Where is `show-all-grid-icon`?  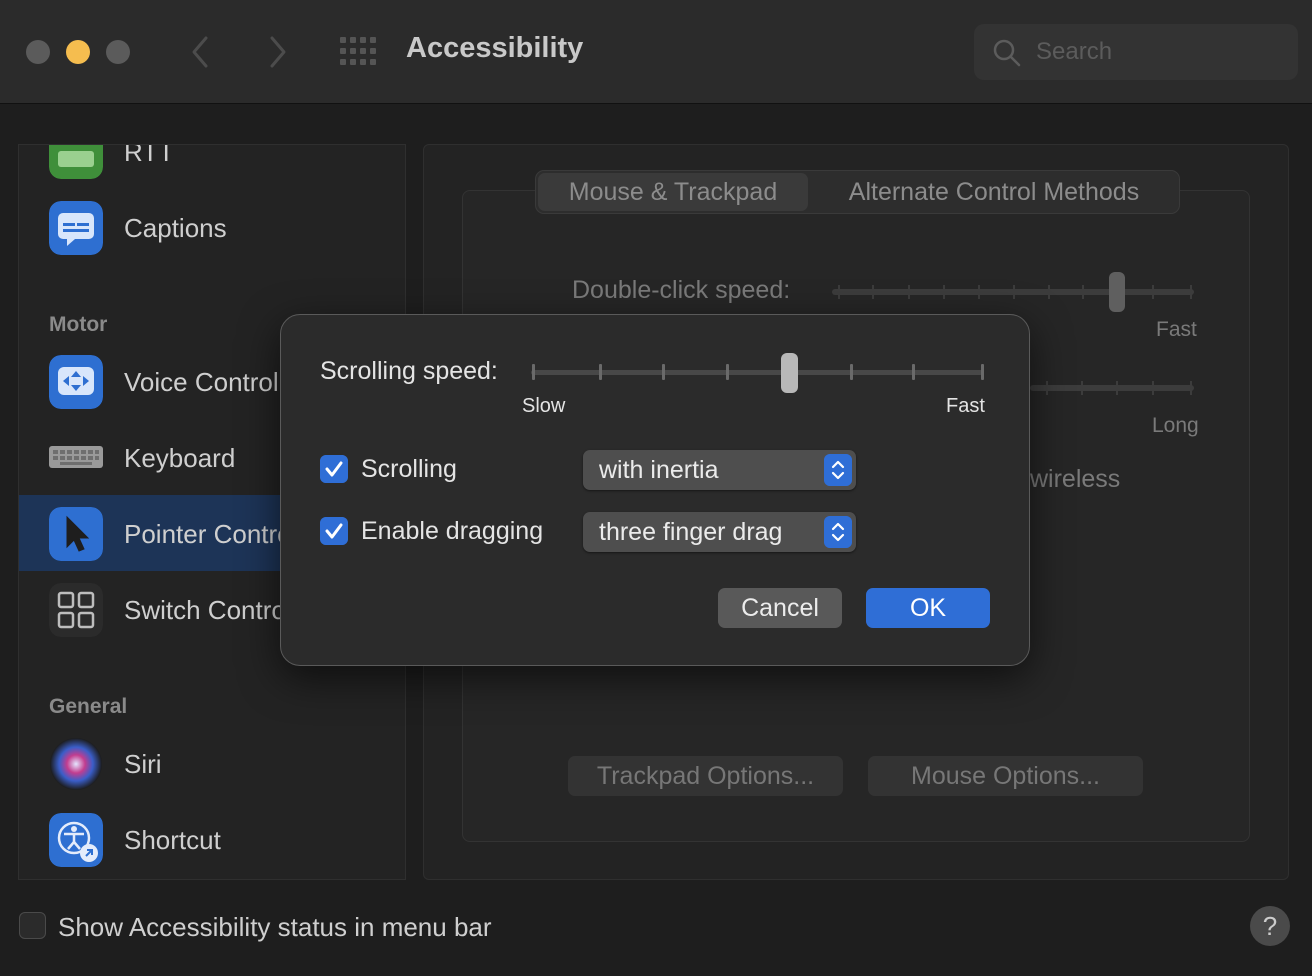
show-all-grid-icon is located at coordinates (358, 51).